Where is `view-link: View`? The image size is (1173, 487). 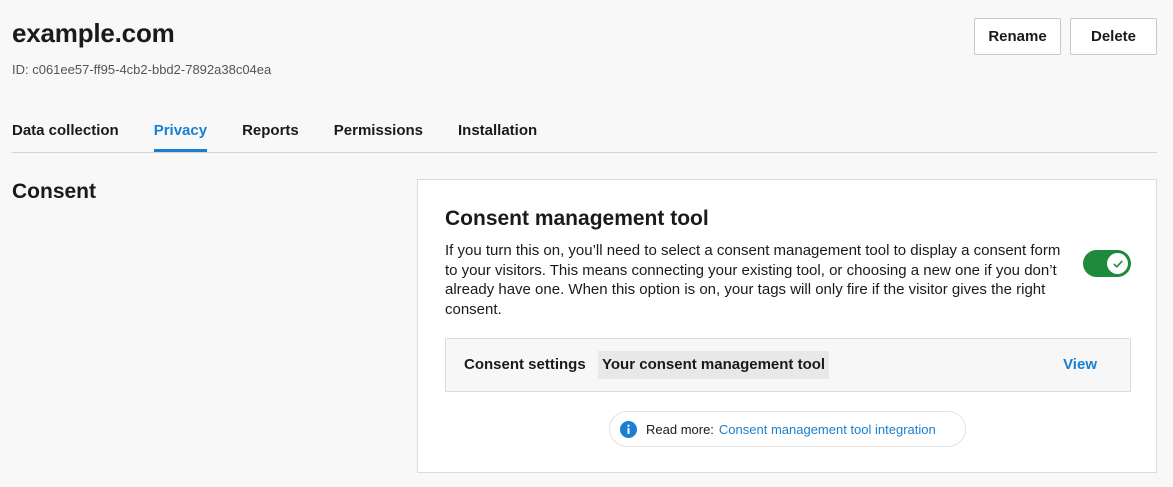
view-link: View is located at coordinates (1080, 364).